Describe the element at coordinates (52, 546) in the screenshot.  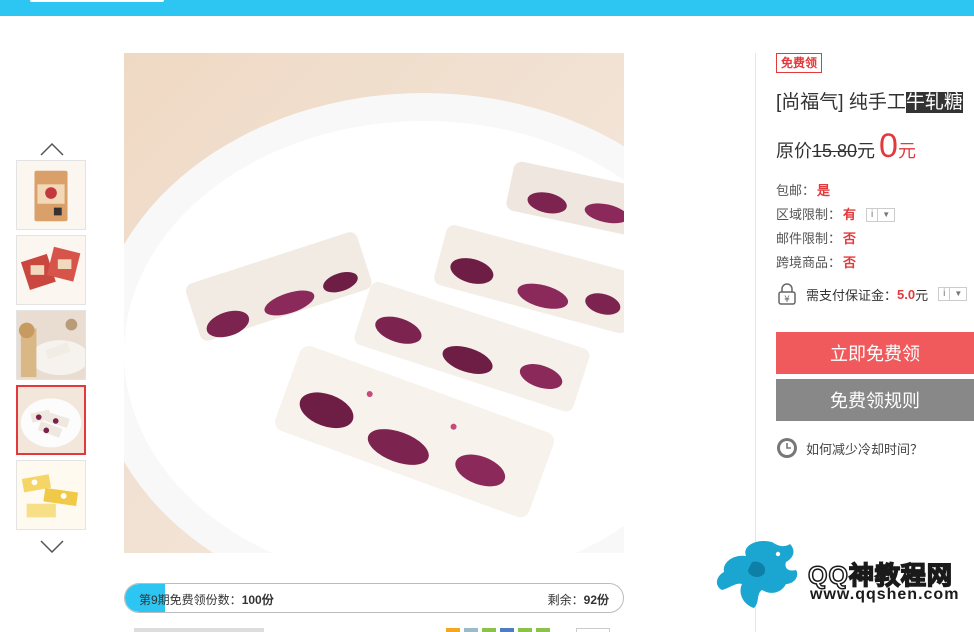
I see `chevron-down-icon` at that location.